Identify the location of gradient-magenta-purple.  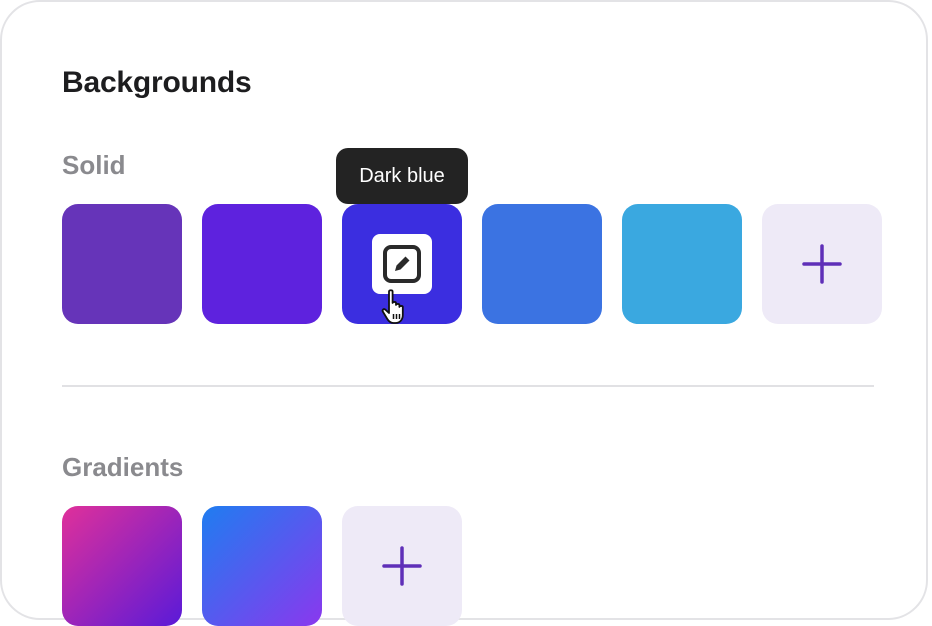
(122, 566).